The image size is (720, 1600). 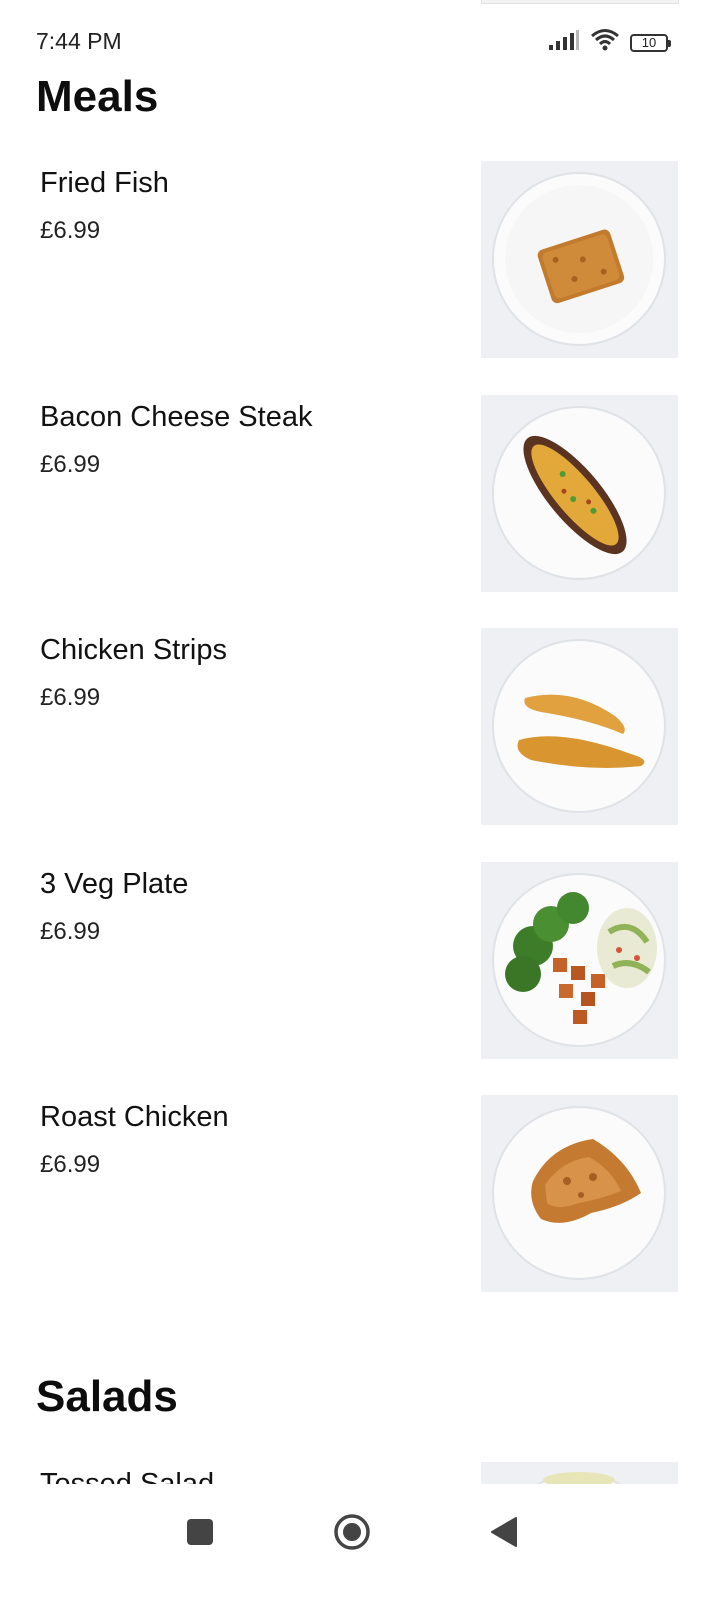 I want to click on item-name: Bacon Cheese Steak, so click(x=176, y=417).